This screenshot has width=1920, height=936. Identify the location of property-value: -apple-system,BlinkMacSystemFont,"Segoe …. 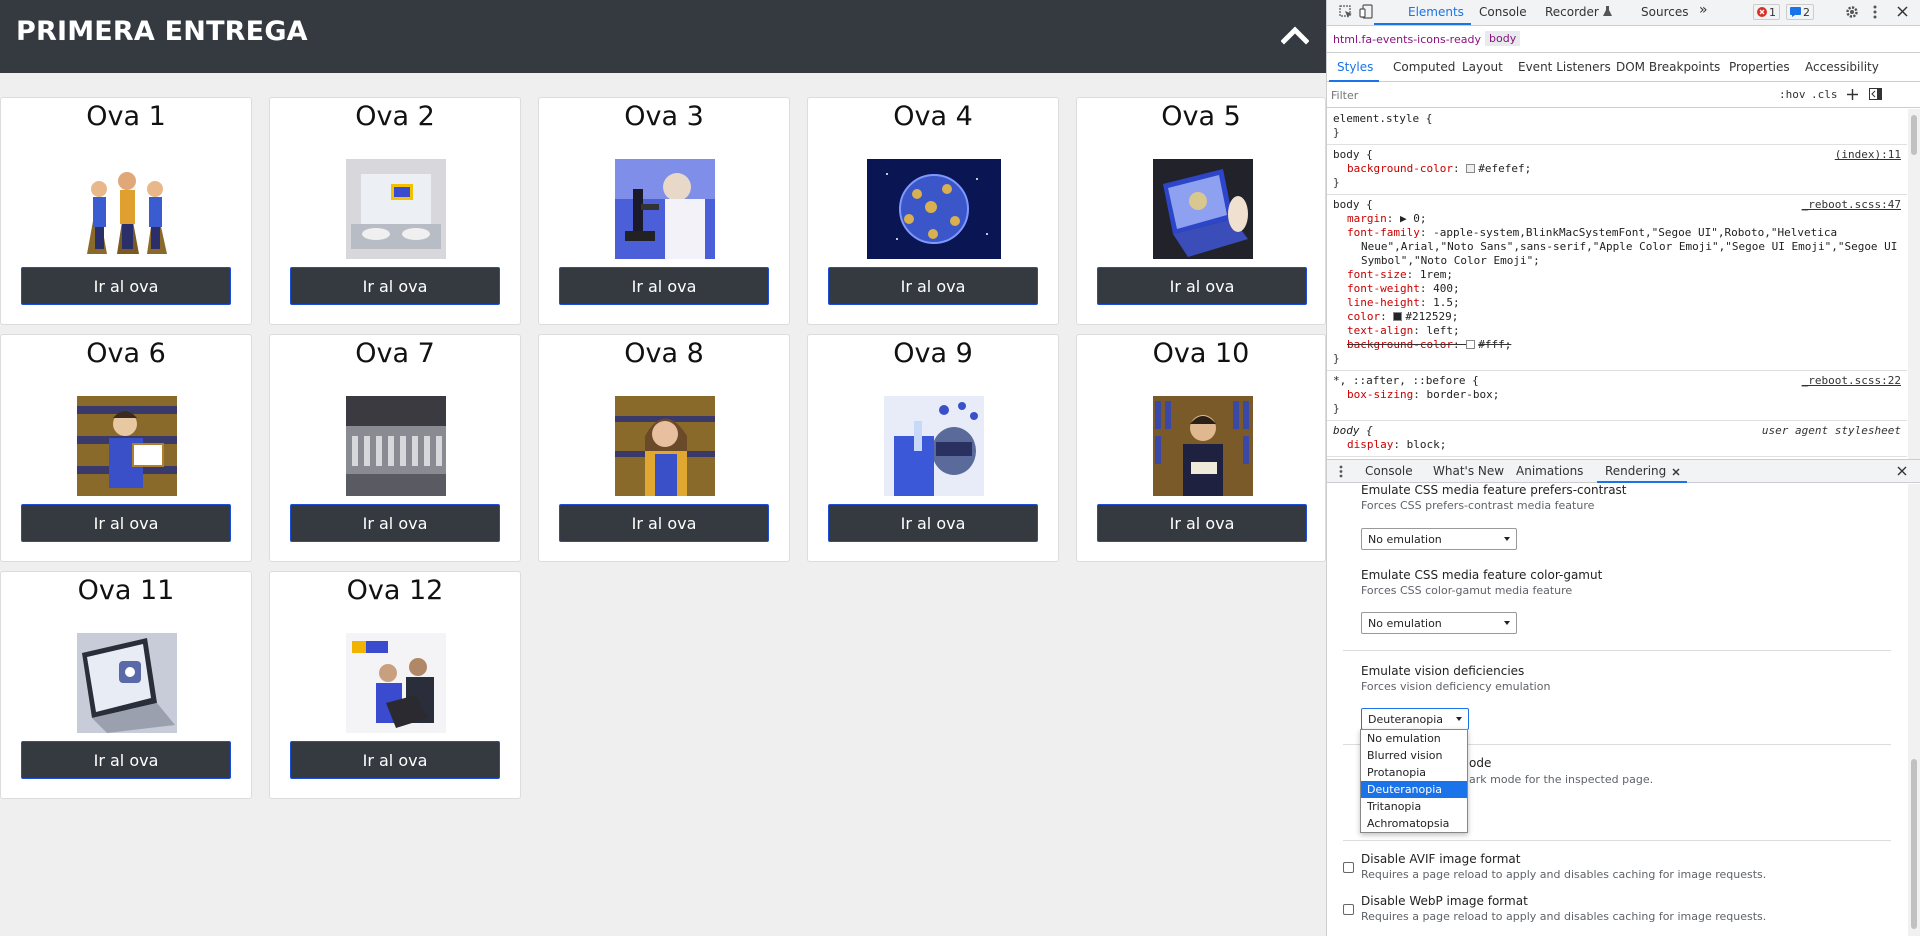
(1629, 246).